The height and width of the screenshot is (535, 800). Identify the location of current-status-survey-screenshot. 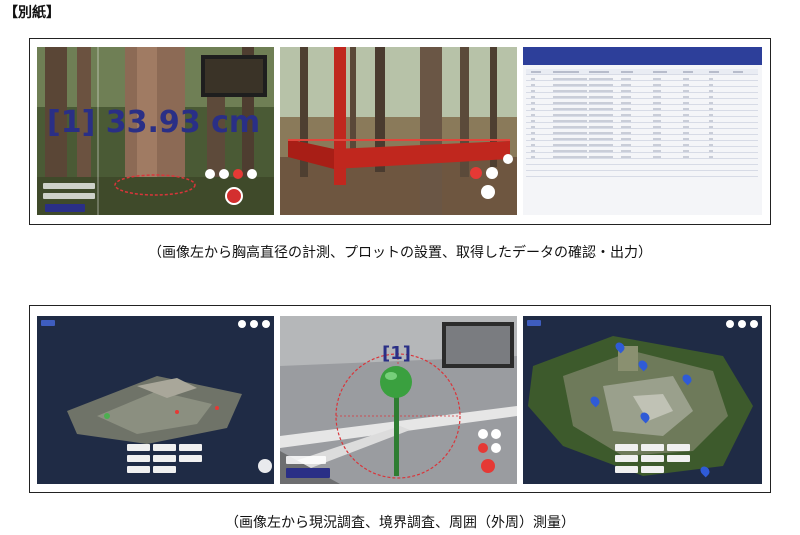
(155, 400).